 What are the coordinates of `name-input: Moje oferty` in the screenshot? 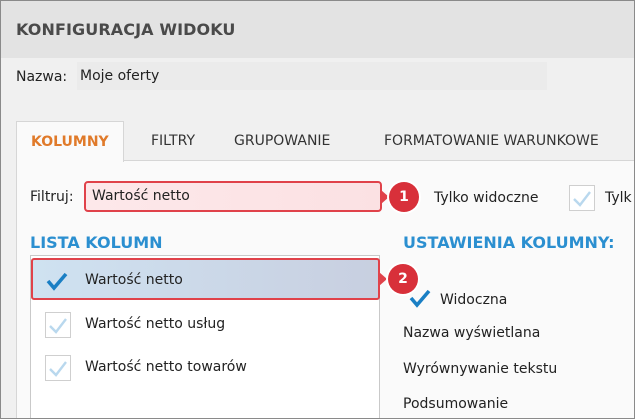 It's located at (312, 76).